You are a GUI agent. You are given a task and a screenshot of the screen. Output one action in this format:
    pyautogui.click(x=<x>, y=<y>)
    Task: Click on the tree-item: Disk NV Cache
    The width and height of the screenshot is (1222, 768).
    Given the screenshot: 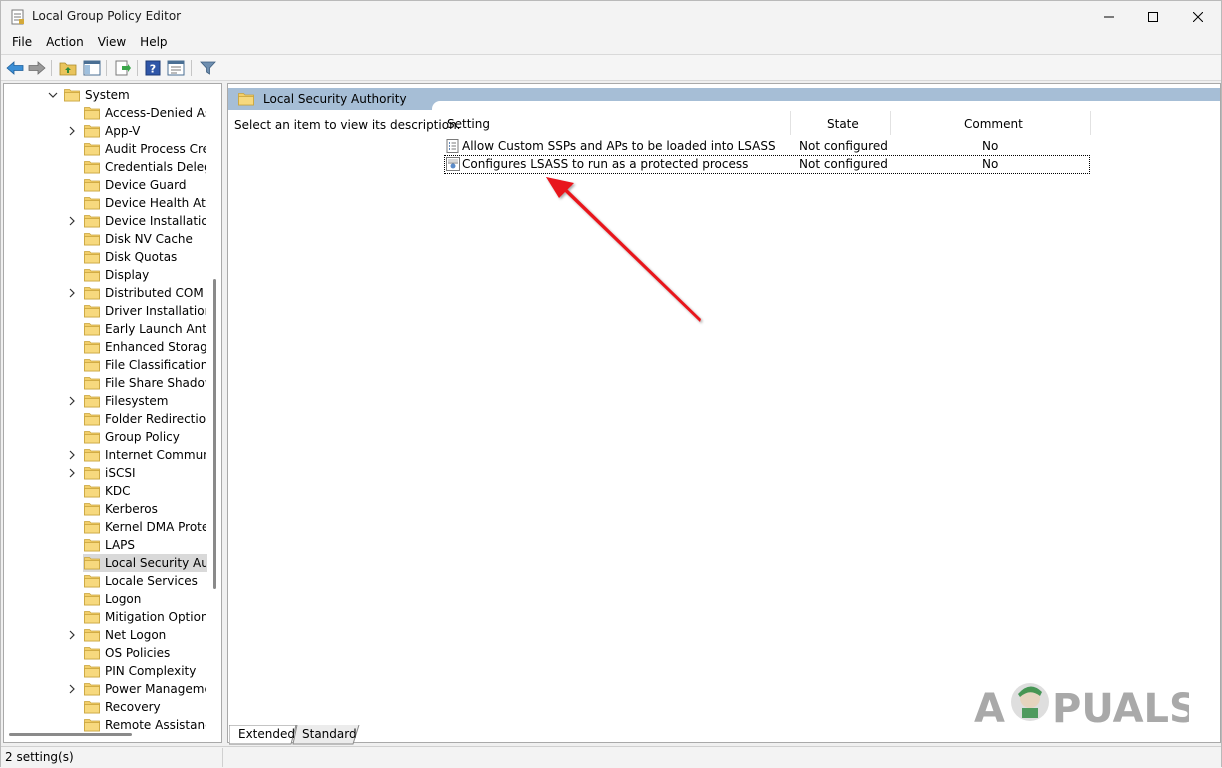 What is the action you would take?
    pyautogui.click(x=105, y=239)
    